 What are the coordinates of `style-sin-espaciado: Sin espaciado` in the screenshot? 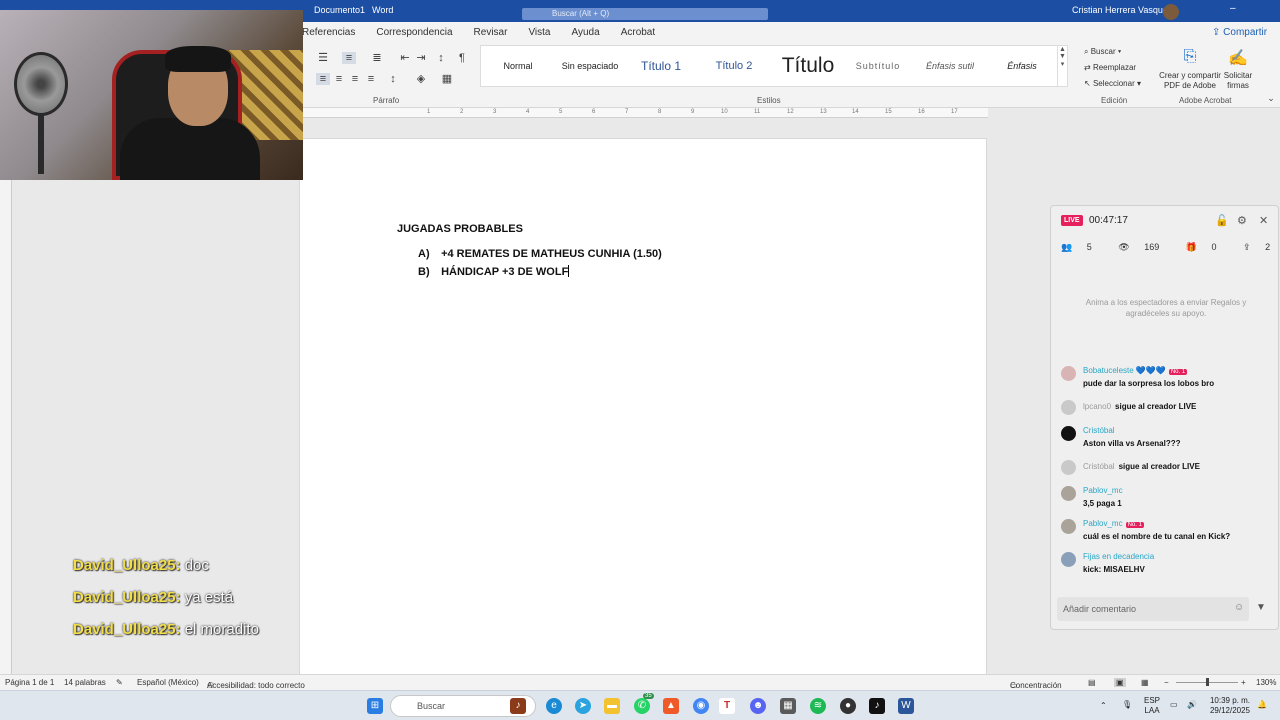 It's located at (590, 66).